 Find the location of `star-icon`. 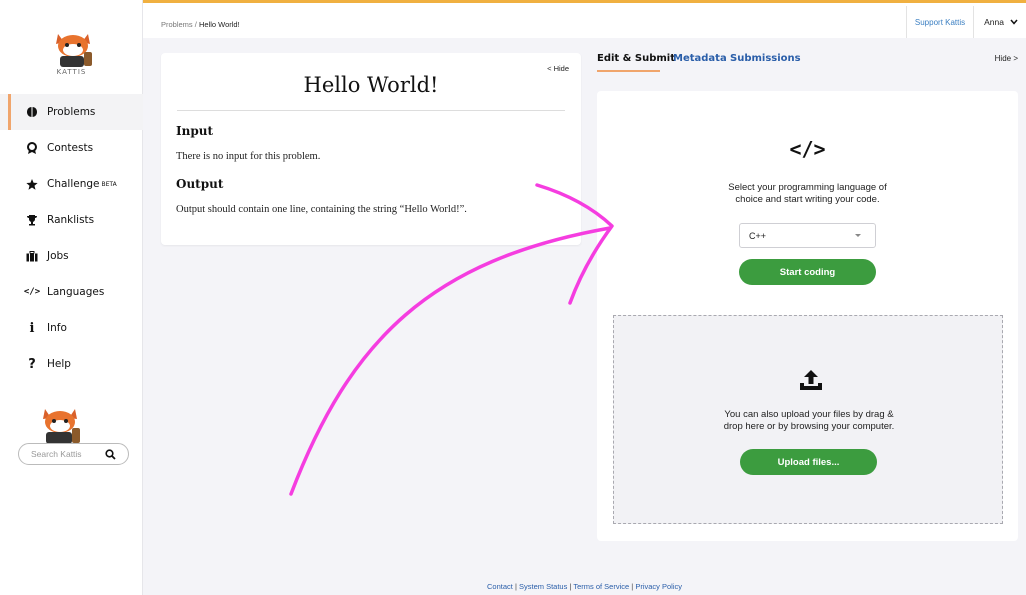

star-icon is located at coordinates (32, 184).